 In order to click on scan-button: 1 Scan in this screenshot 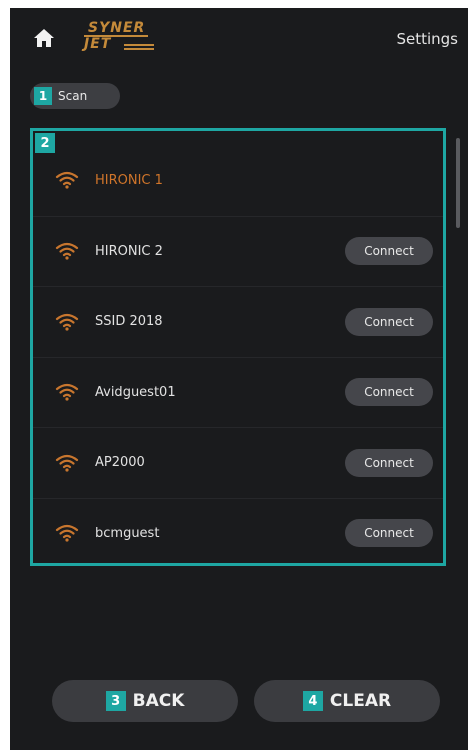, I will do `click(75, 96)`.